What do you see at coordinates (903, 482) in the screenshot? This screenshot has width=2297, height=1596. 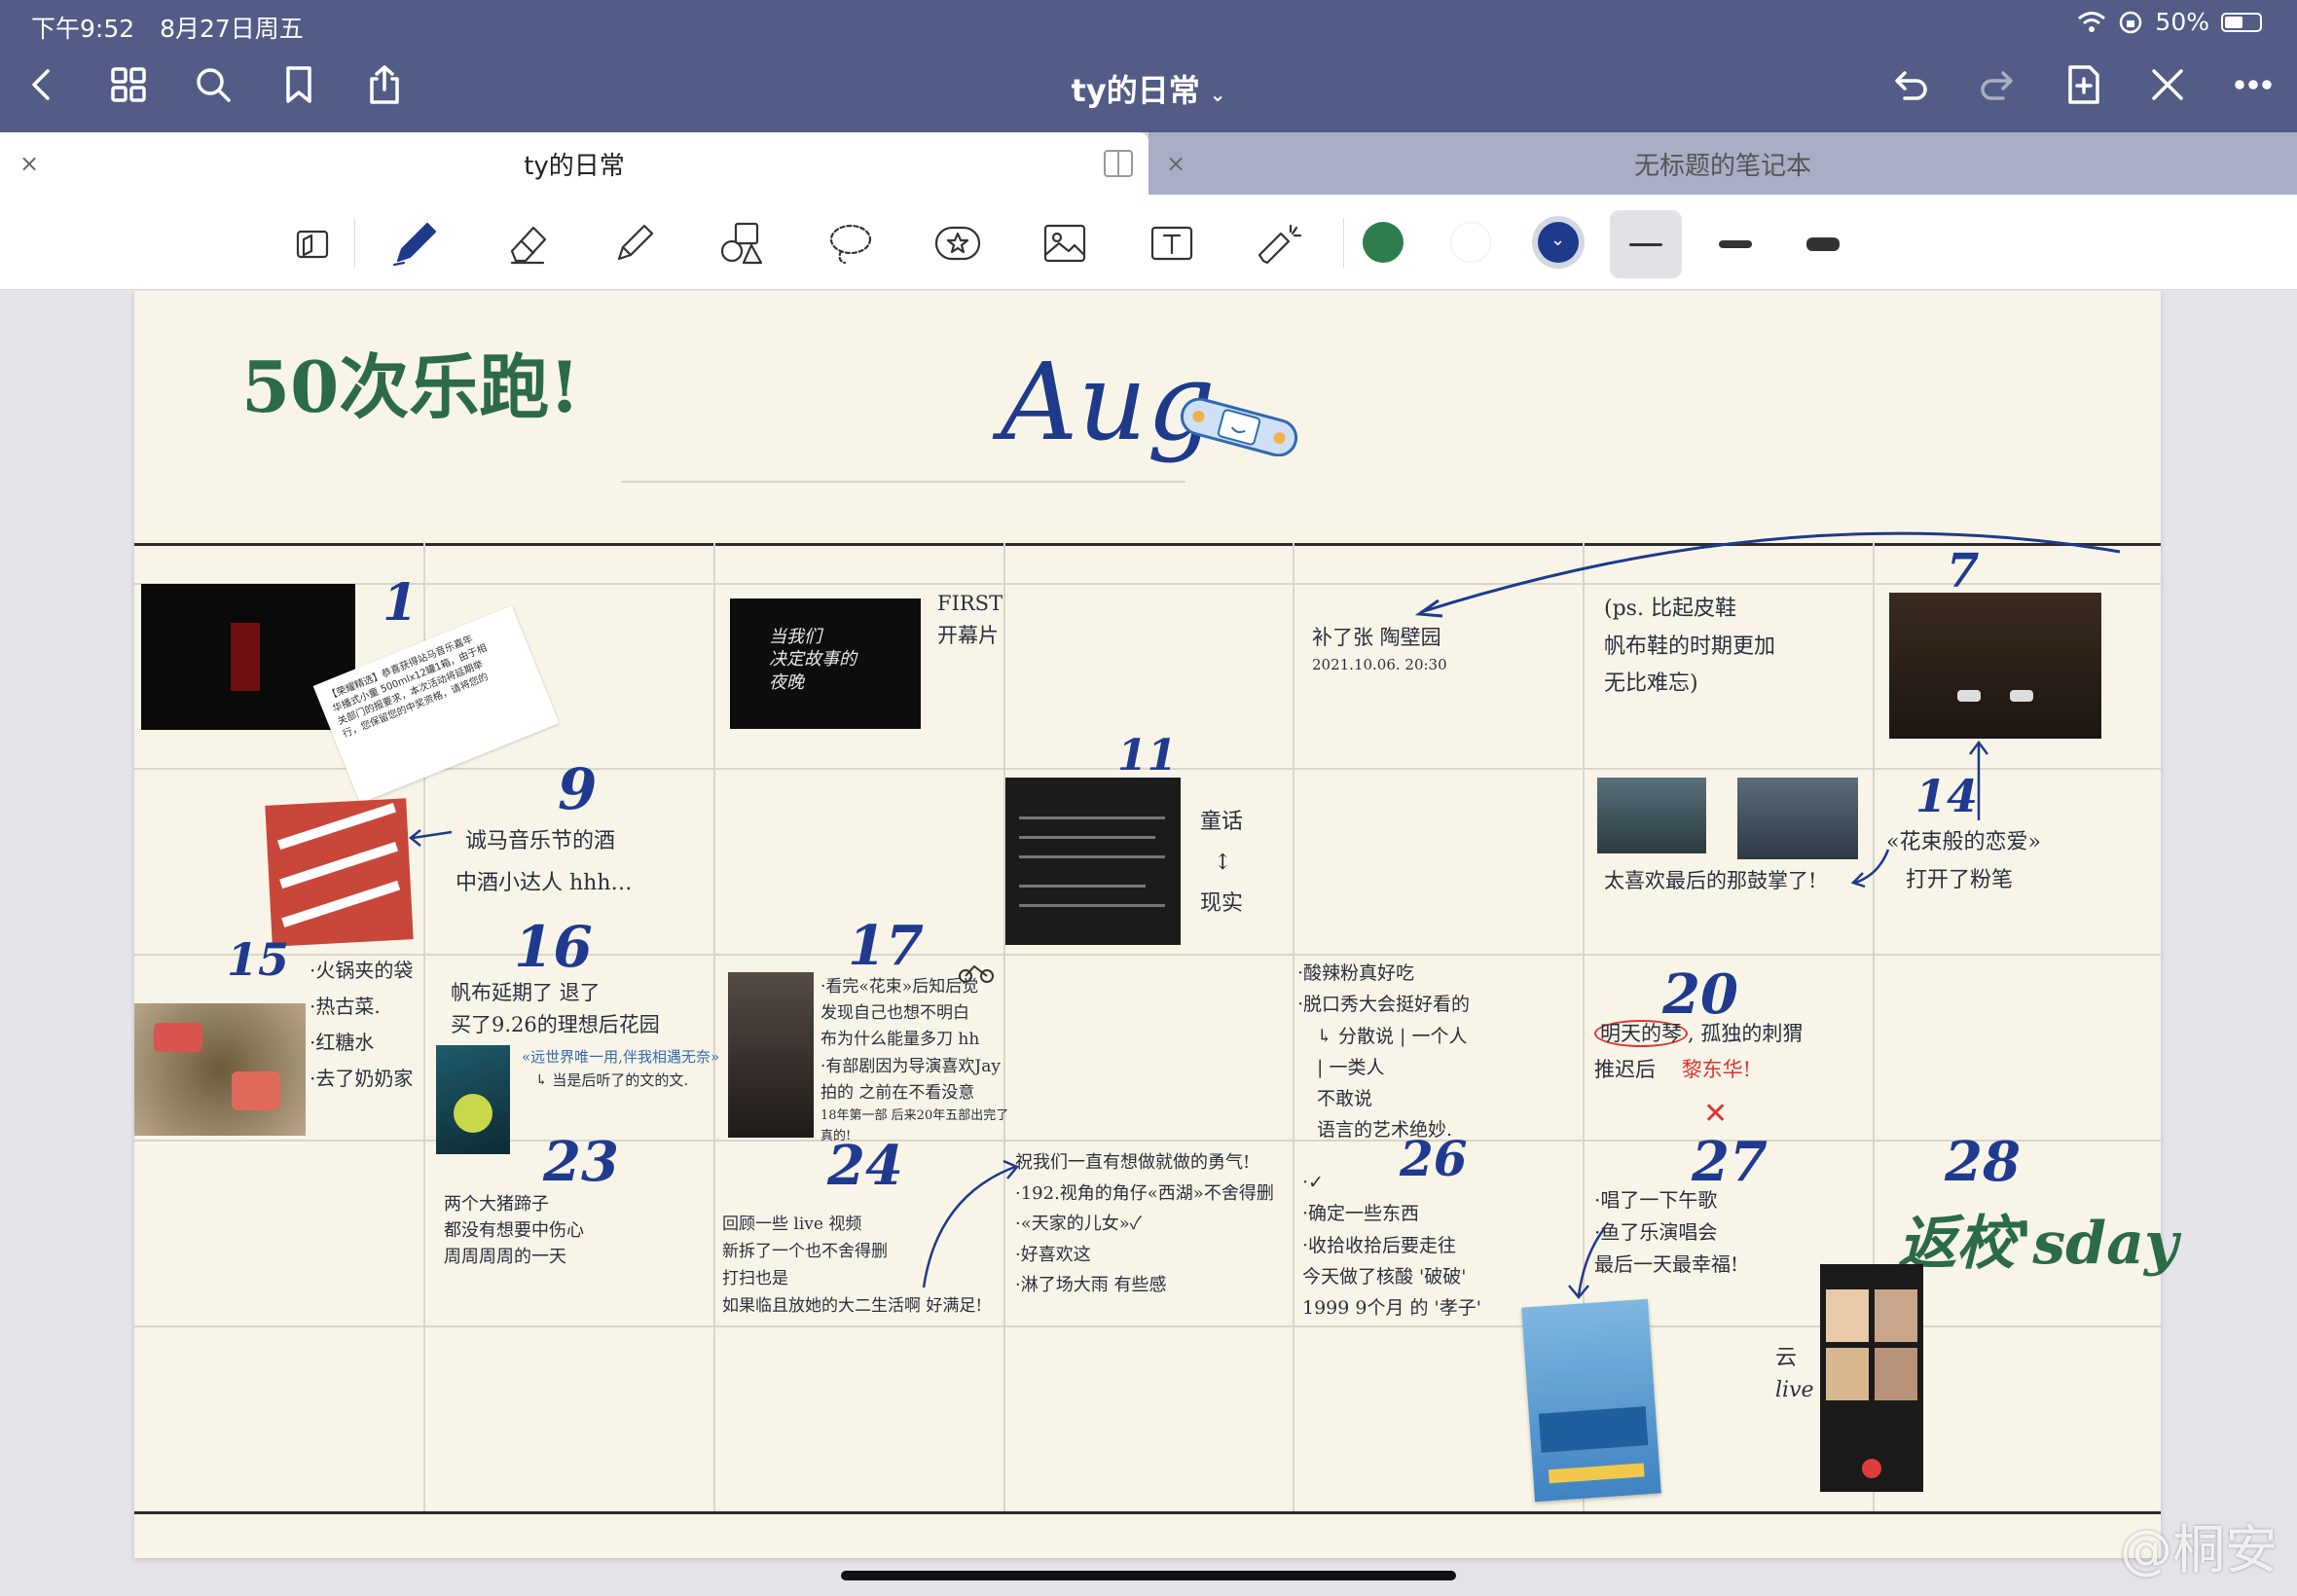 I see `title-underline` at bounding box center [903, 482].